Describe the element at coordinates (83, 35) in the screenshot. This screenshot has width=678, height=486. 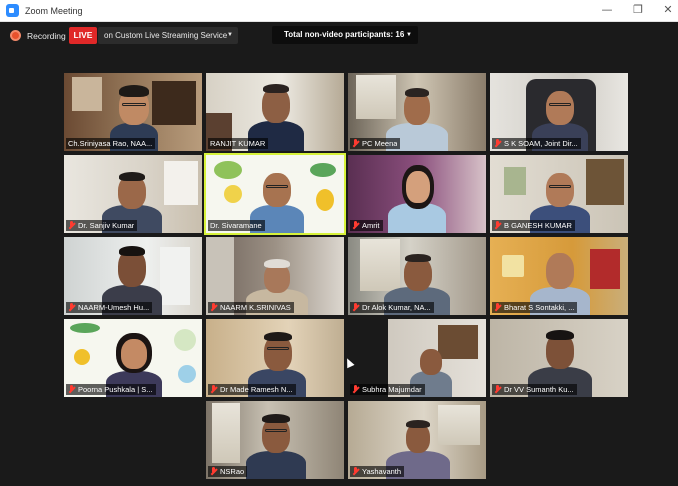
I see `live-badge: LIVE` at that location.